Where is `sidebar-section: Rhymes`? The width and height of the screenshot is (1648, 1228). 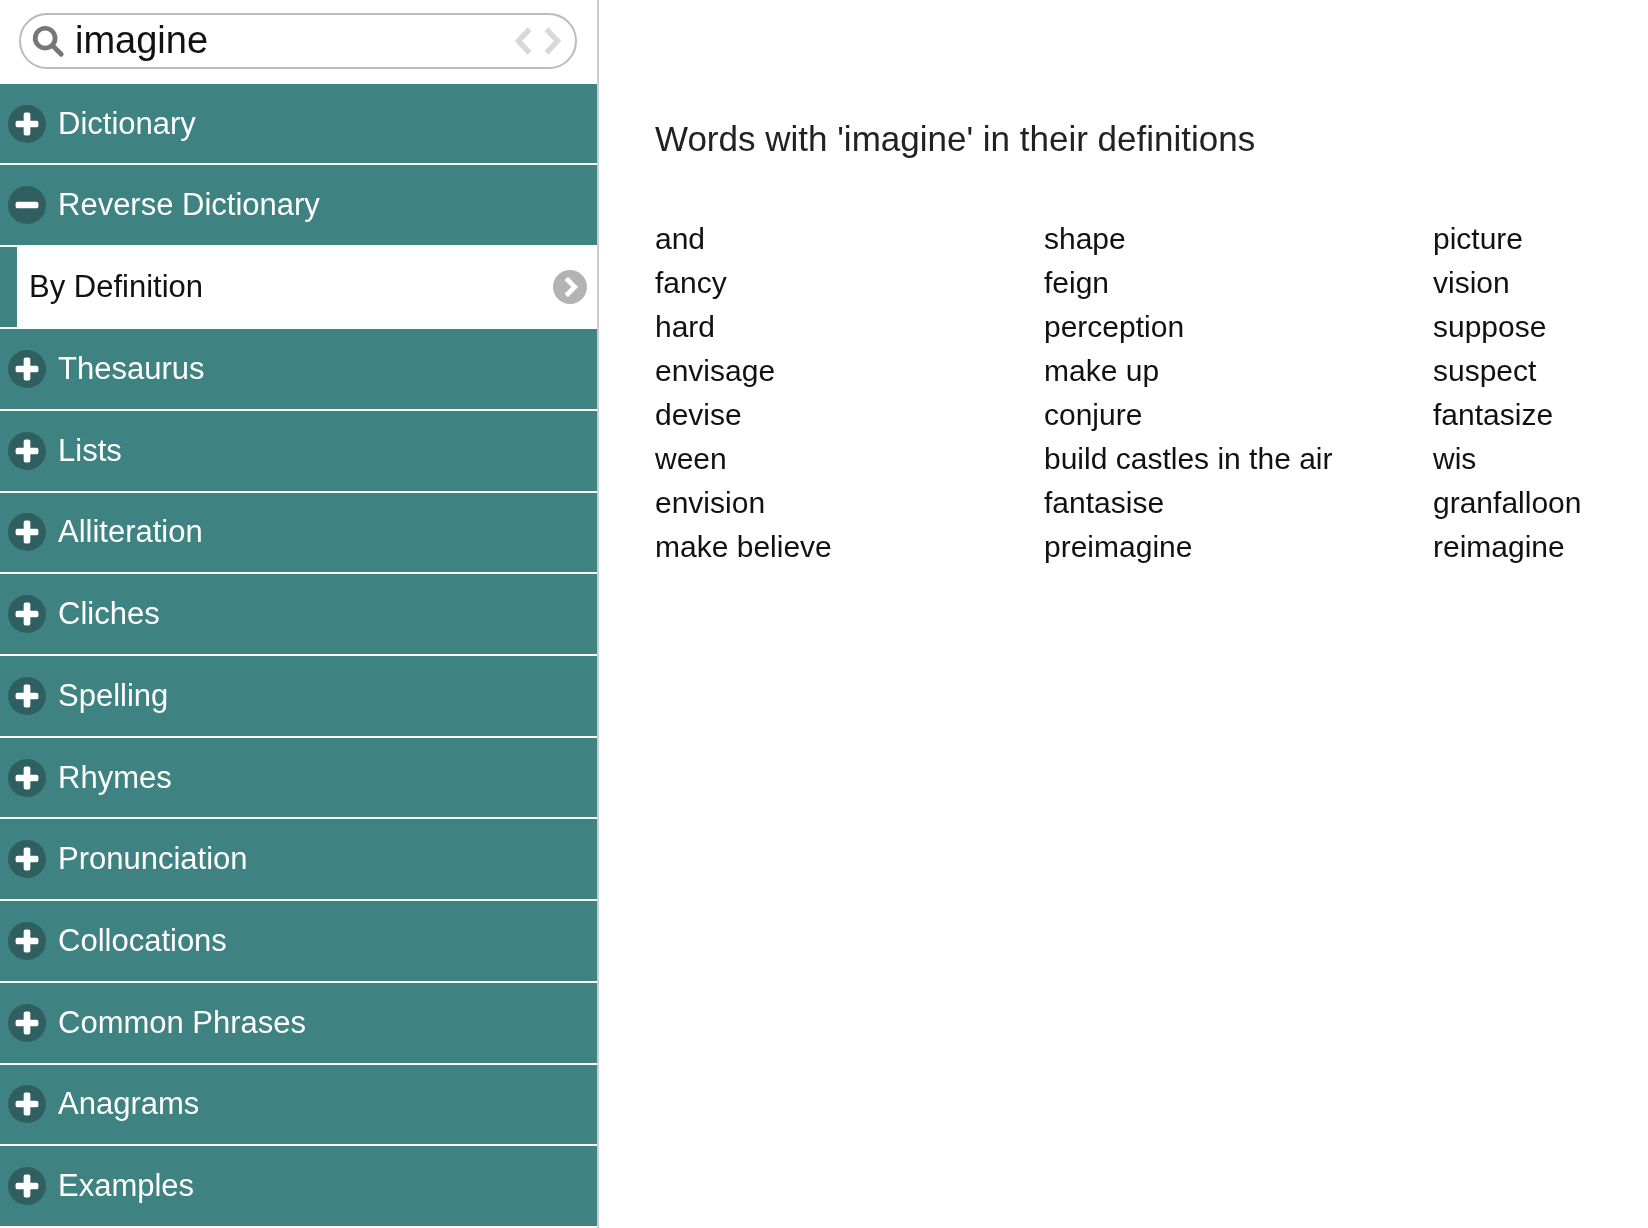 sidebar-section: Rhymes is located at coordinates (298, 778).